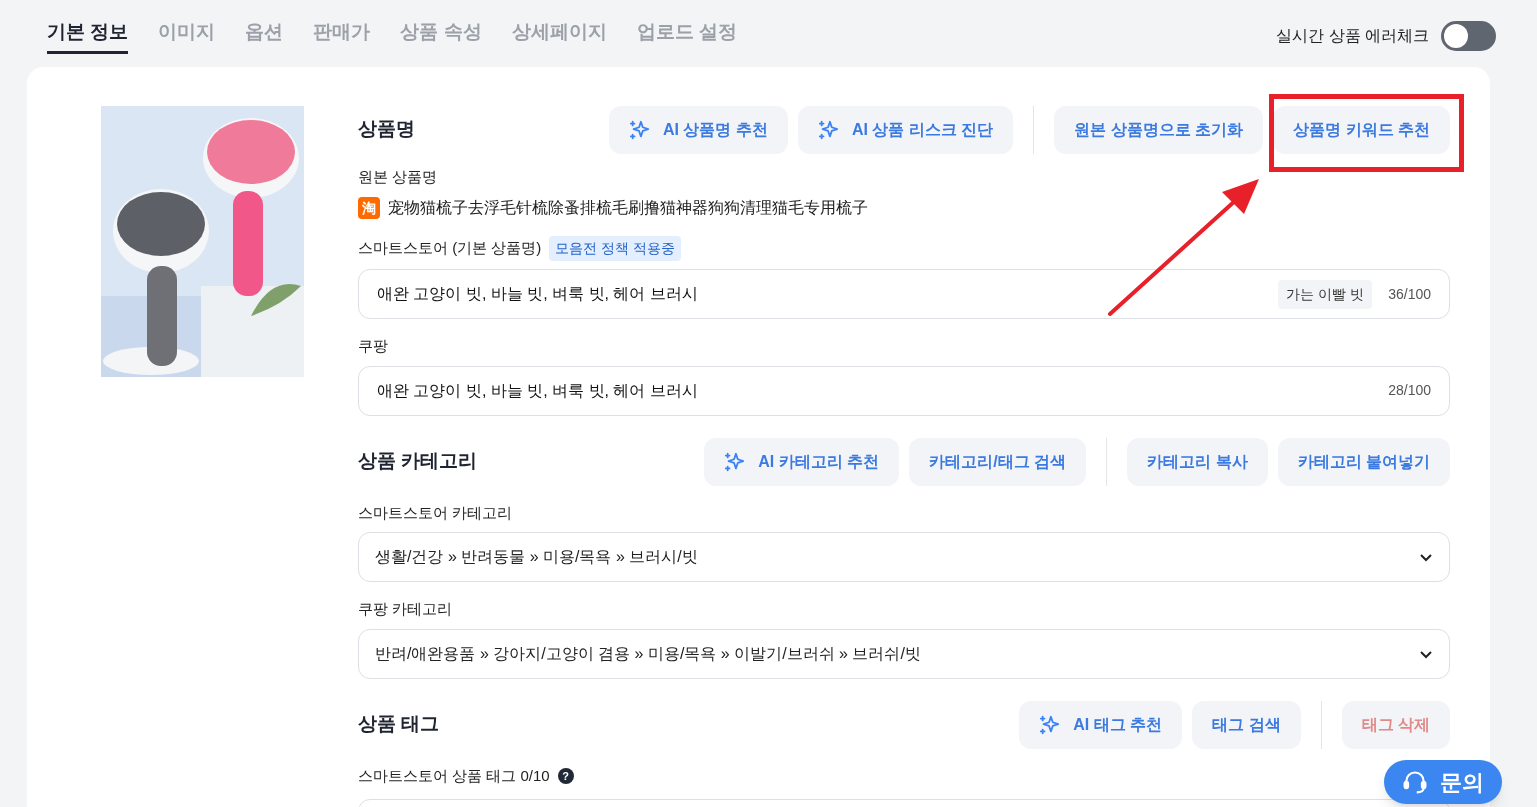 This screenshot has width=1537, height=807. What do you see at coordinates (441, 36) in the screenshot?
I see `tab: 상품 속성` at bounding box center [441, 36].